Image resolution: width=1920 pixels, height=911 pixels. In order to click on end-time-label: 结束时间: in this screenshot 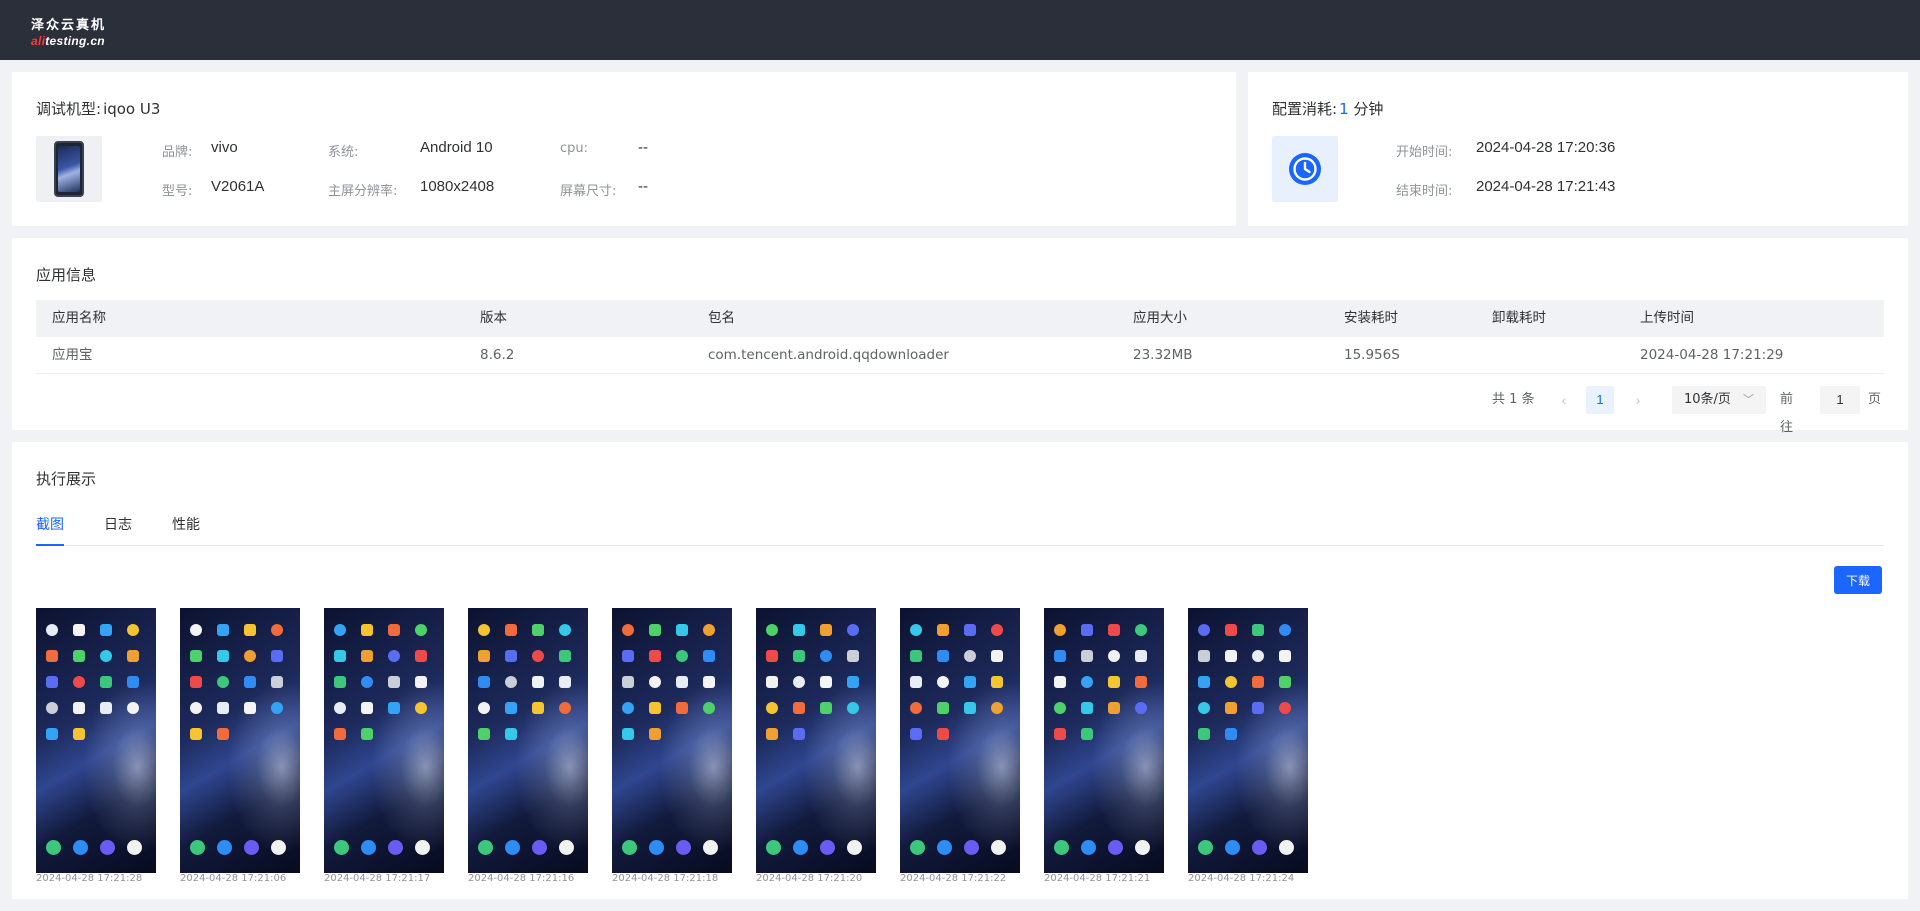, I will do `click(1424, 191)`.